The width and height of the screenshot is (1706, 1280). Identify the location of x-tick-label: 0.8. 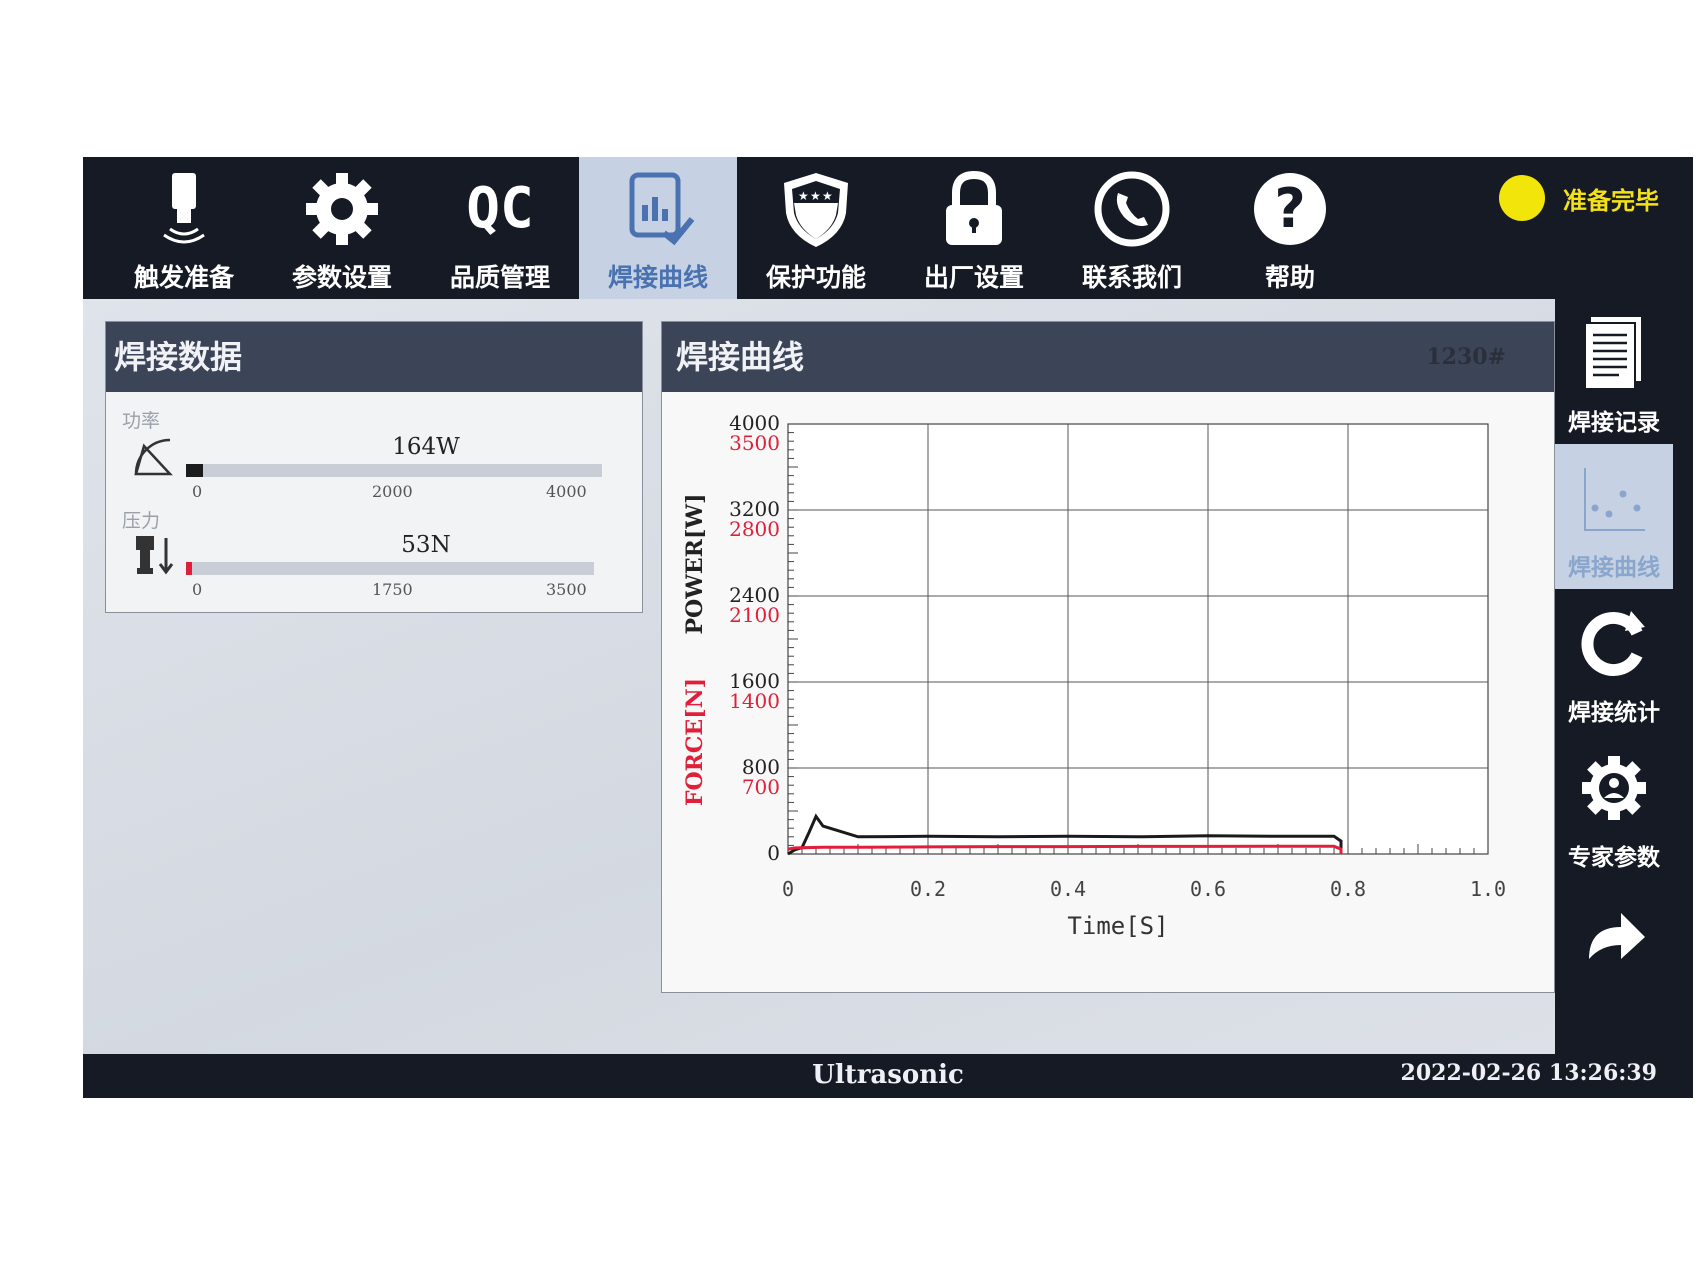
(1348, 889).